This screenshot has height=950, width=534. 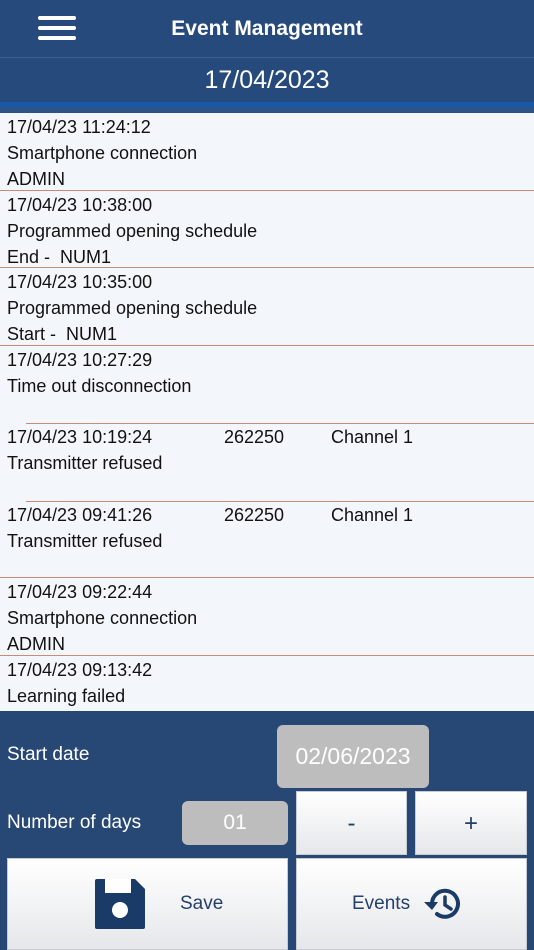 What do you see at coordinates (147, 904) in the screenshot?
I see `save-button: Save` at bounding box center [147, 904].